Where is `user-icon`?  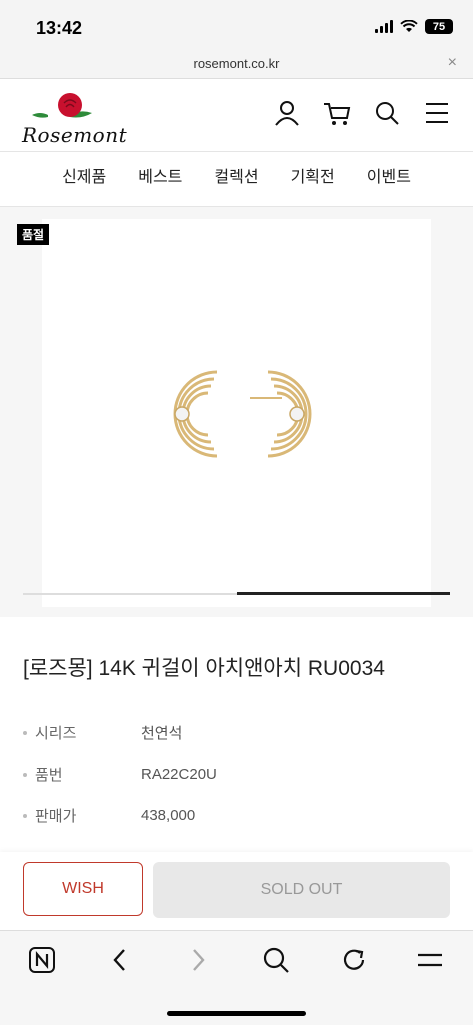
user-icon is located at coordinates (287, 113).